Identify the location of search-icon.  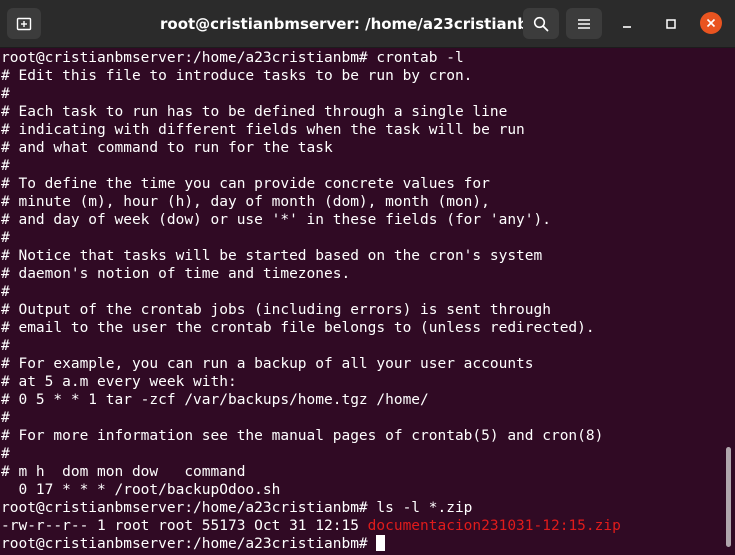
(541, 23).